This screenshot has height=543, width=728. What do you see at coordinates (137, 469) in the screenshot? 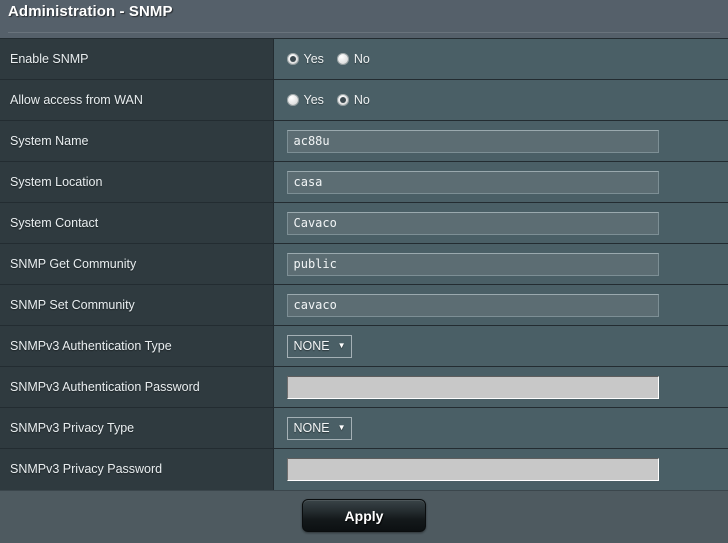
I see `setting-label: SNMPv3 Privacy Password` at bounding box center [137, 469].